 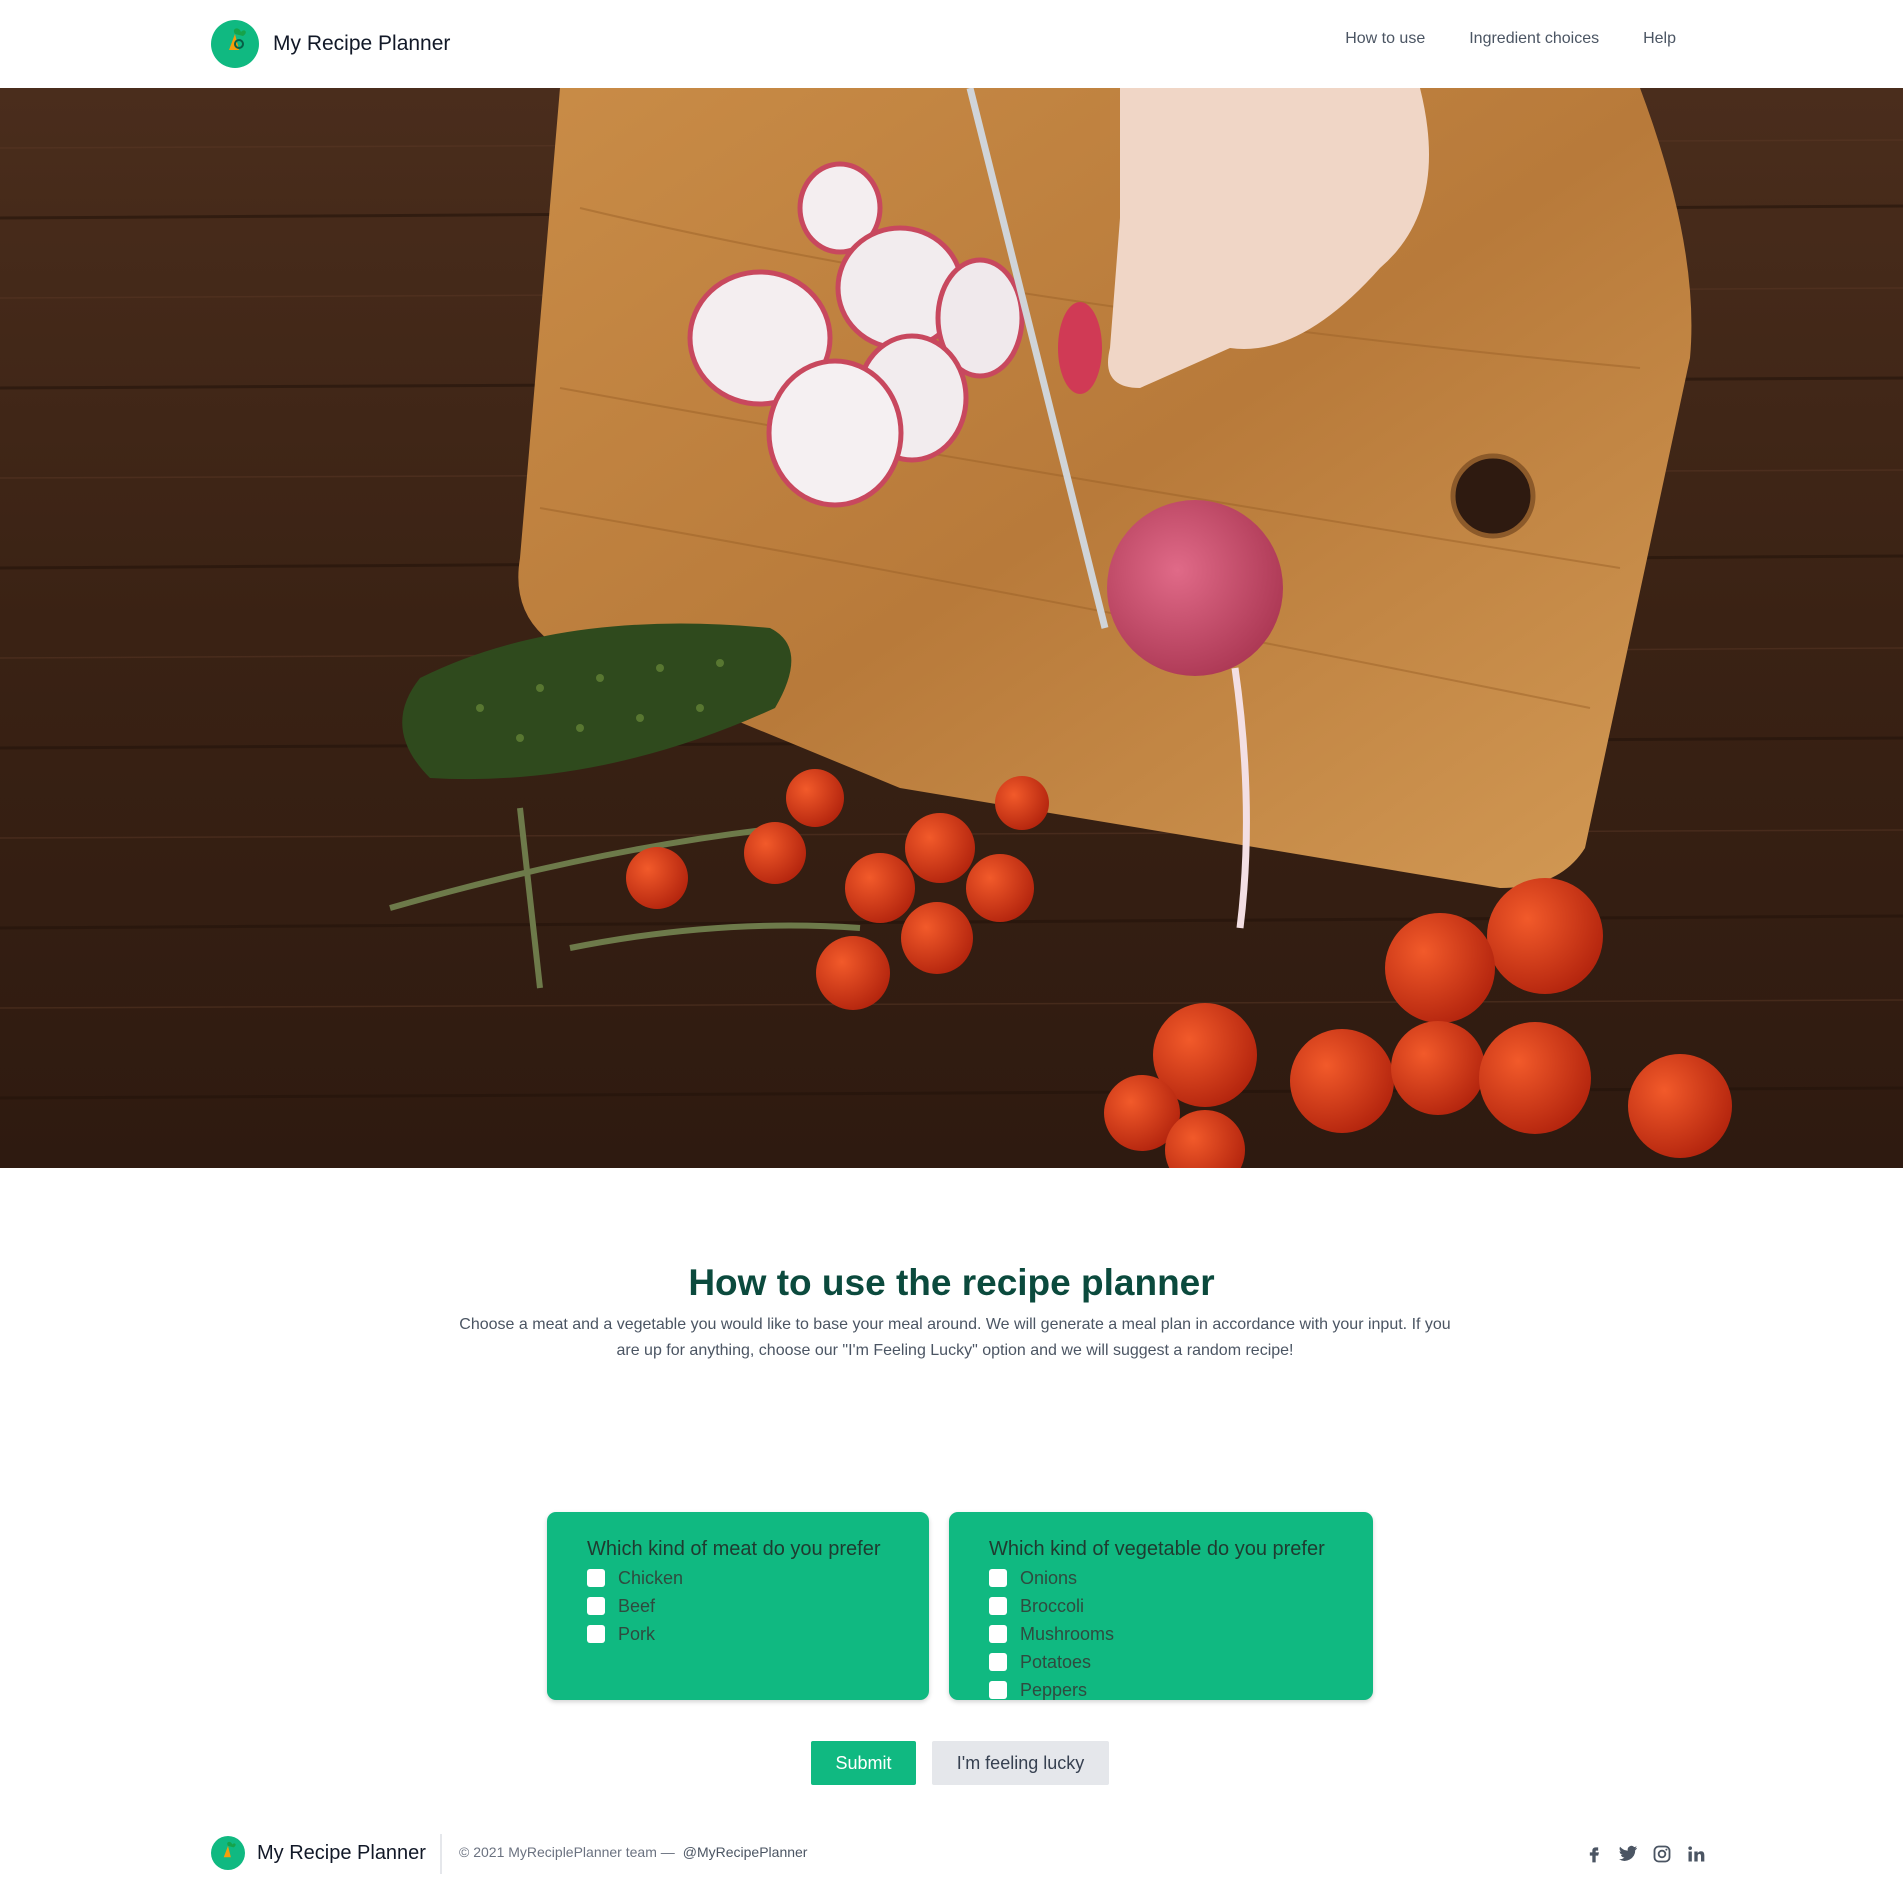 I want to click on checkbox-chicken, so click(x=596, y=1578).